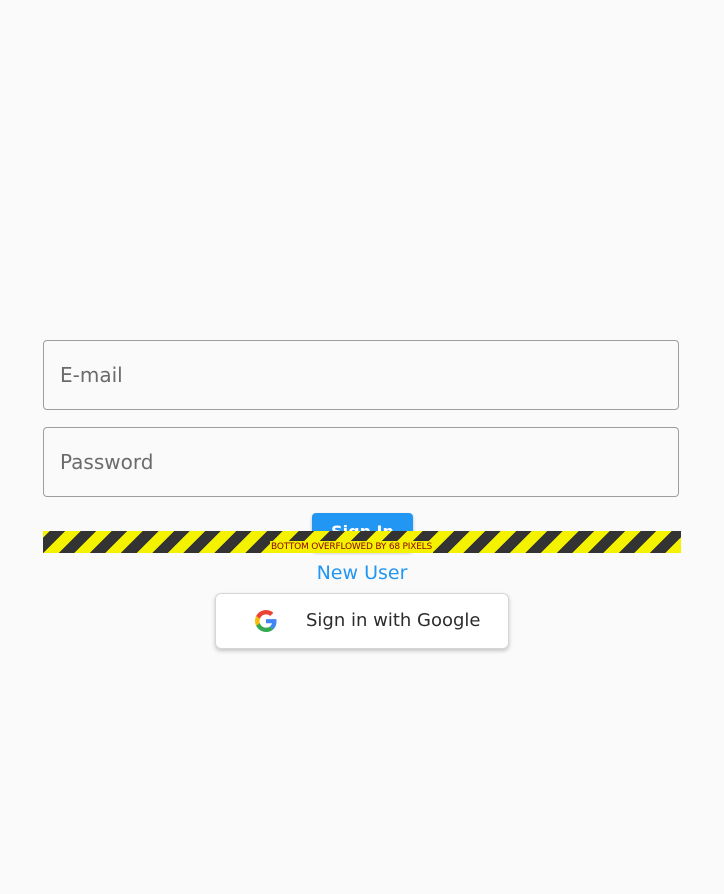 Image resolution: width=724 pixels, height=894 pixels. I want to click on google-sign-in-button: Sign in with Google, so click(362, 621).